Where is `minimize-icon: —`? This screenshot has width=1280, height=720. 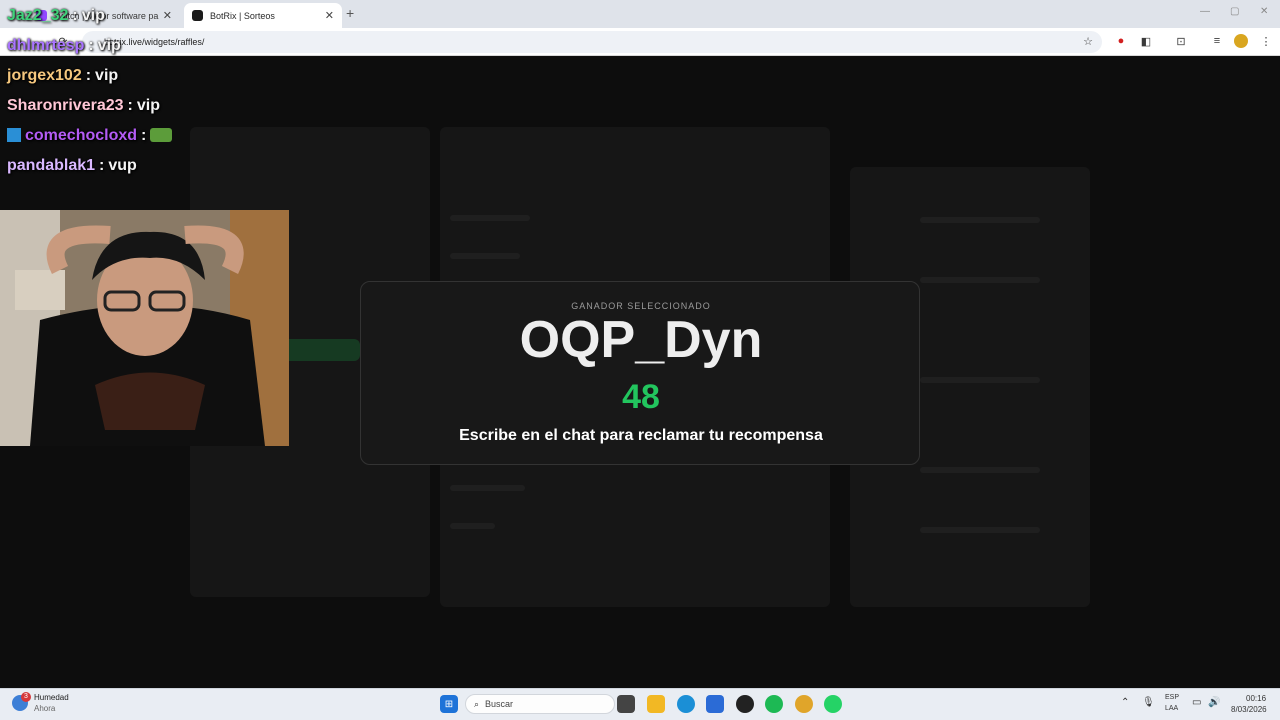
minimize-icon: — is located at coordinates (1205, 11).